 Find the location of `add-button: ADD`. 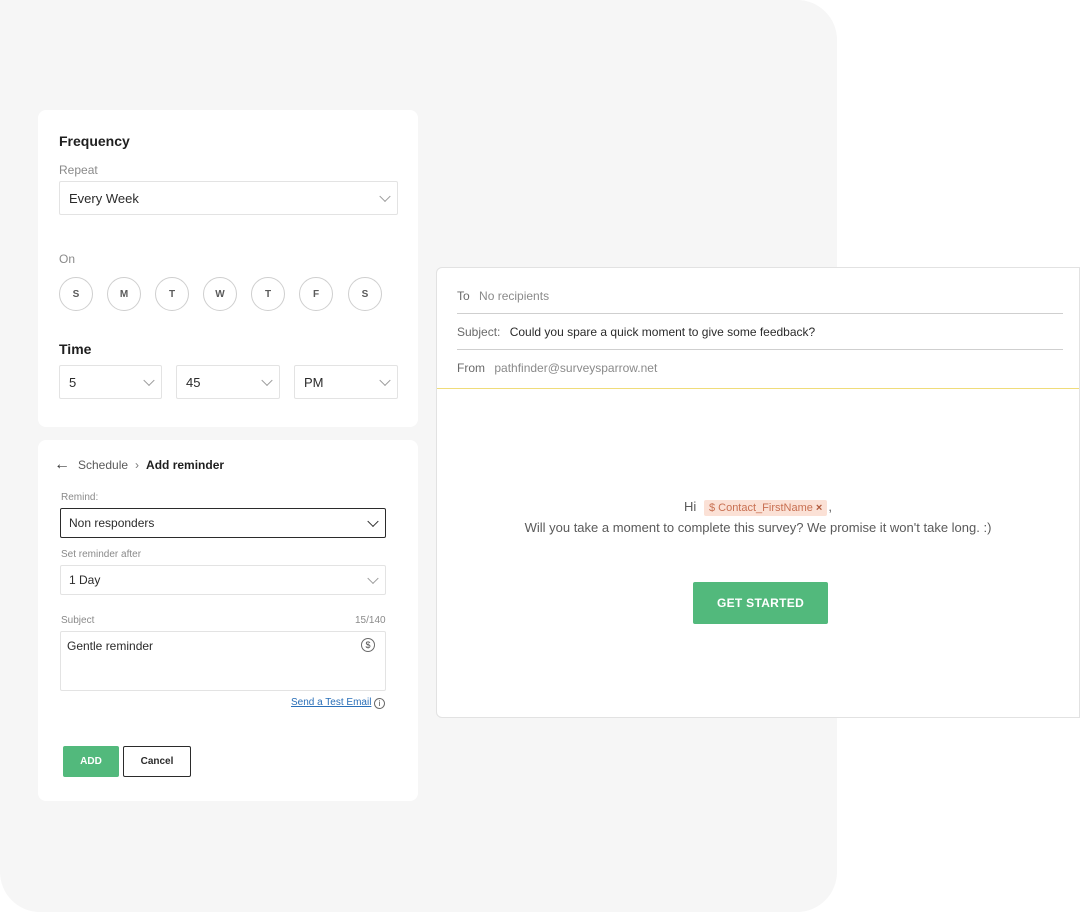

add-button: ADD is located at coordinates (91, 761).